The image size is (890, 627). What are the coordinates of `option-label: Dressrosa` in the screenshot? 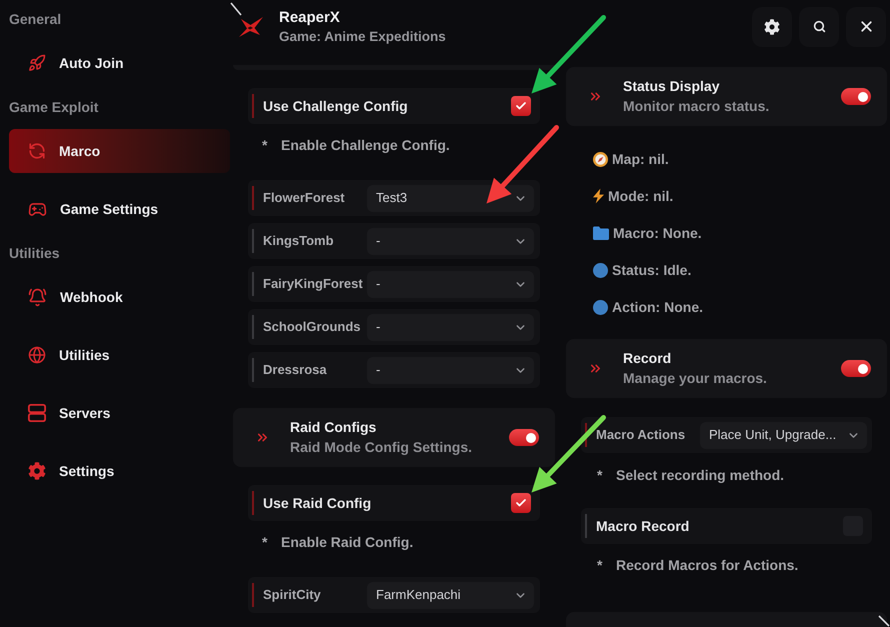 It's located at (295, 370).